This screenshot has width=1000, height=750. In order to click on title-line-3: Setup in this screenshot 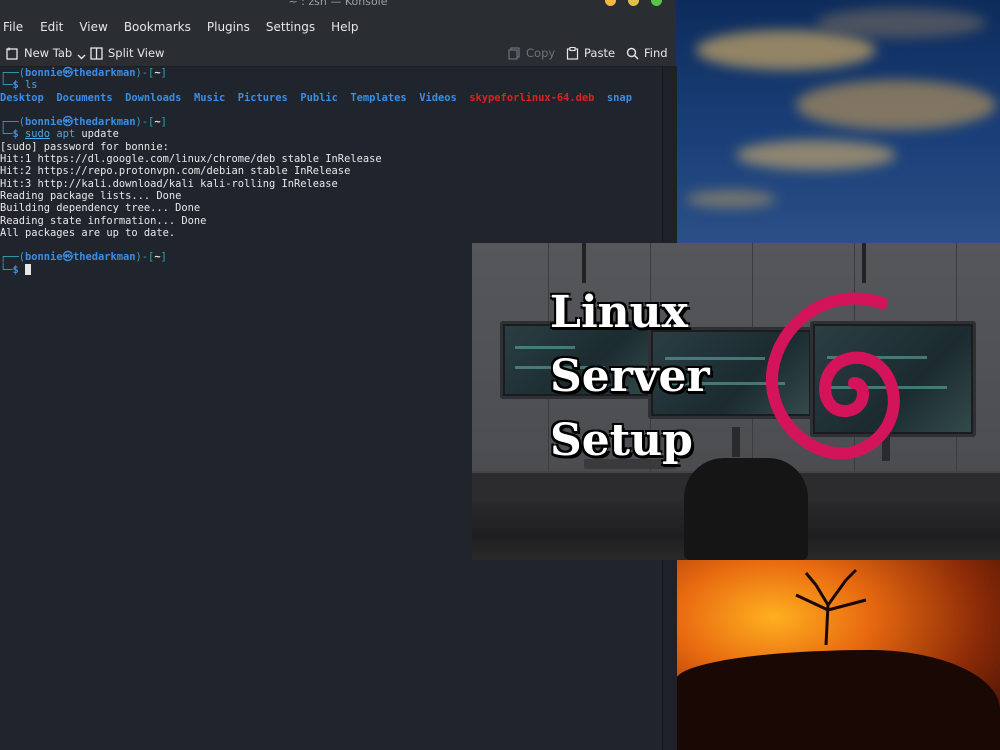, I will do `click(621, 440)`.